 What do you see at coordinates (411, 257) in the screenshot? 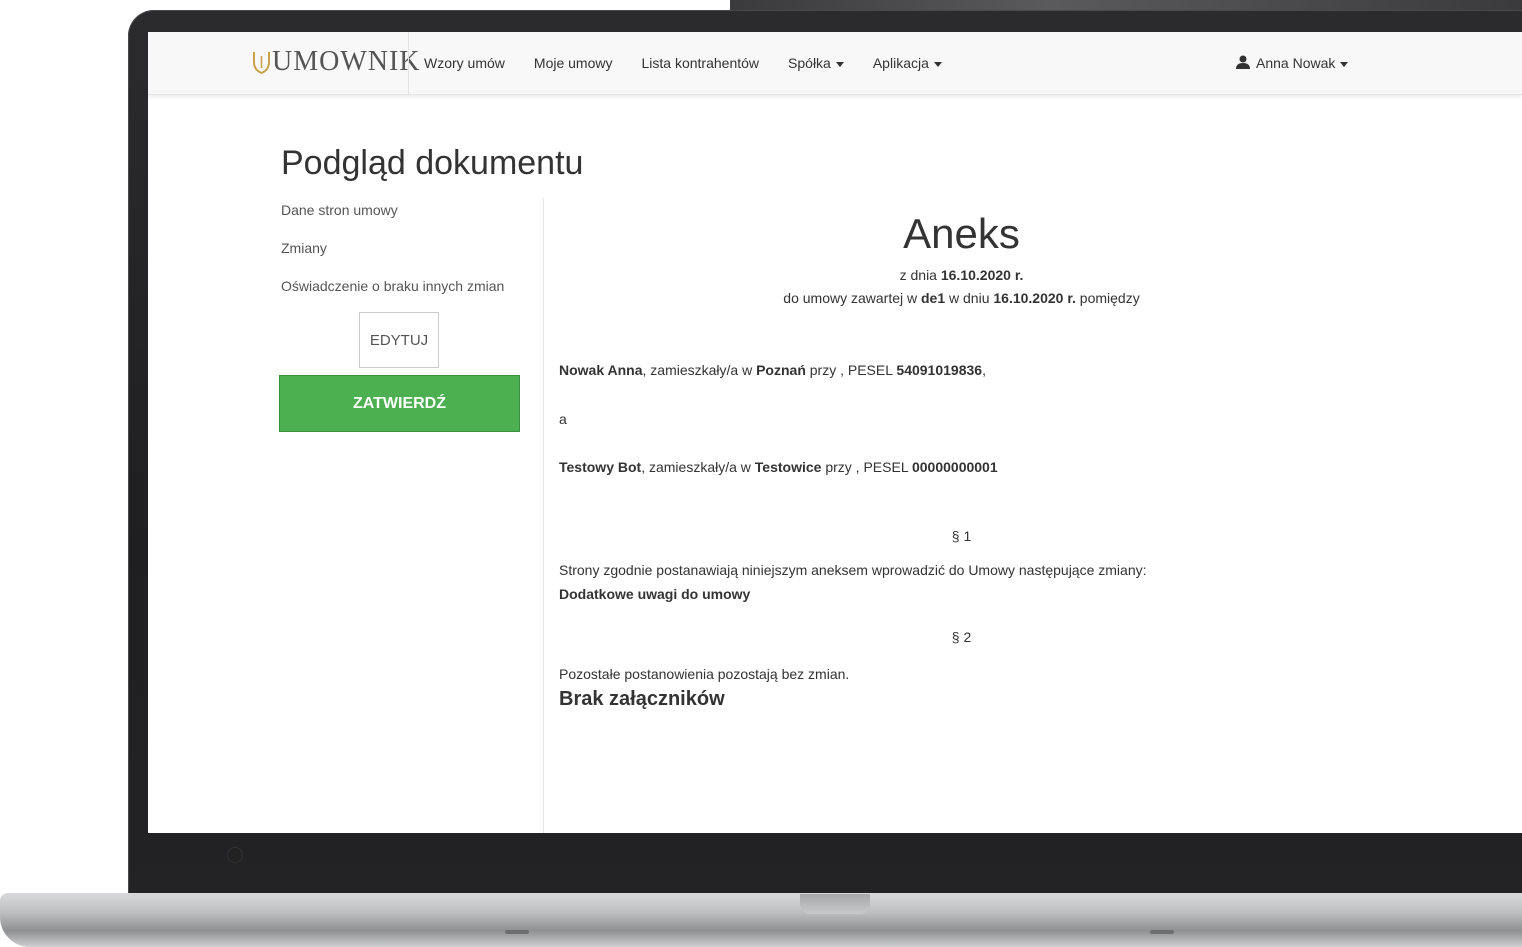
I see `sidebar-link-zmiany: Zmiany` at bounding box center [411, 257].